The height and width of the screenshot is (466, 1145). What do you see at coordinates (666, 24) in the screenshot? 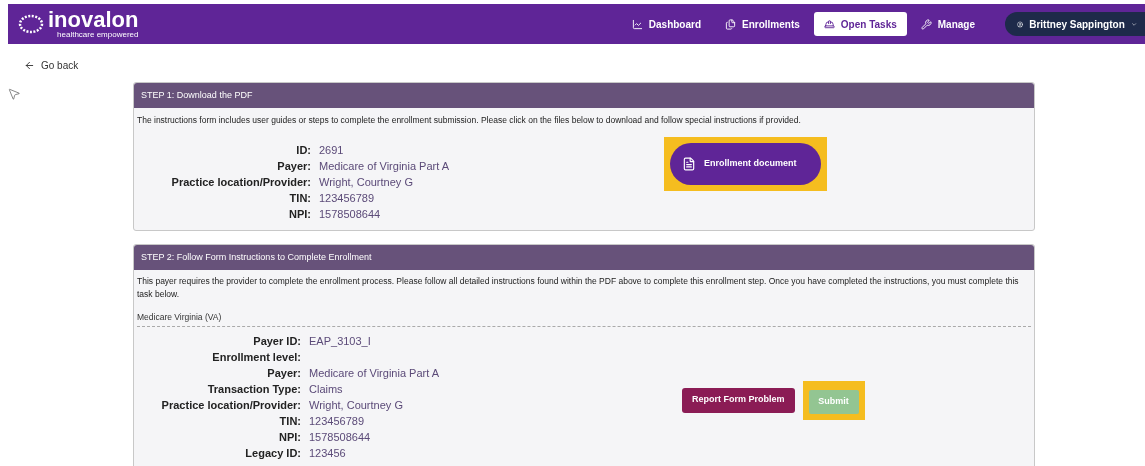
I see `nav-tab: Dashboard` at bounding box center [666, 24].